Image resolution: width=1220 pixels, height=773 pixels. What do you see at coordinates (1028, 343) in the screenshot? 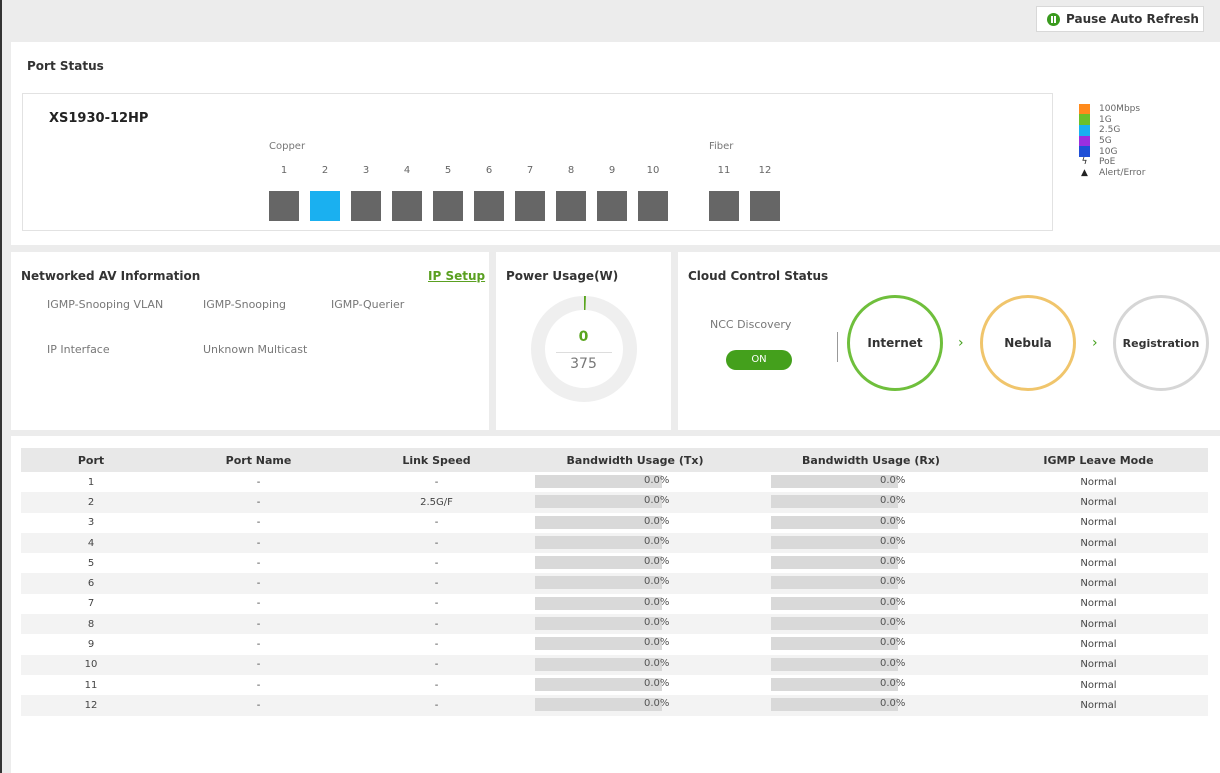
I see `nebula-status-circle: Nebula` at bounding box center [1028, 343].